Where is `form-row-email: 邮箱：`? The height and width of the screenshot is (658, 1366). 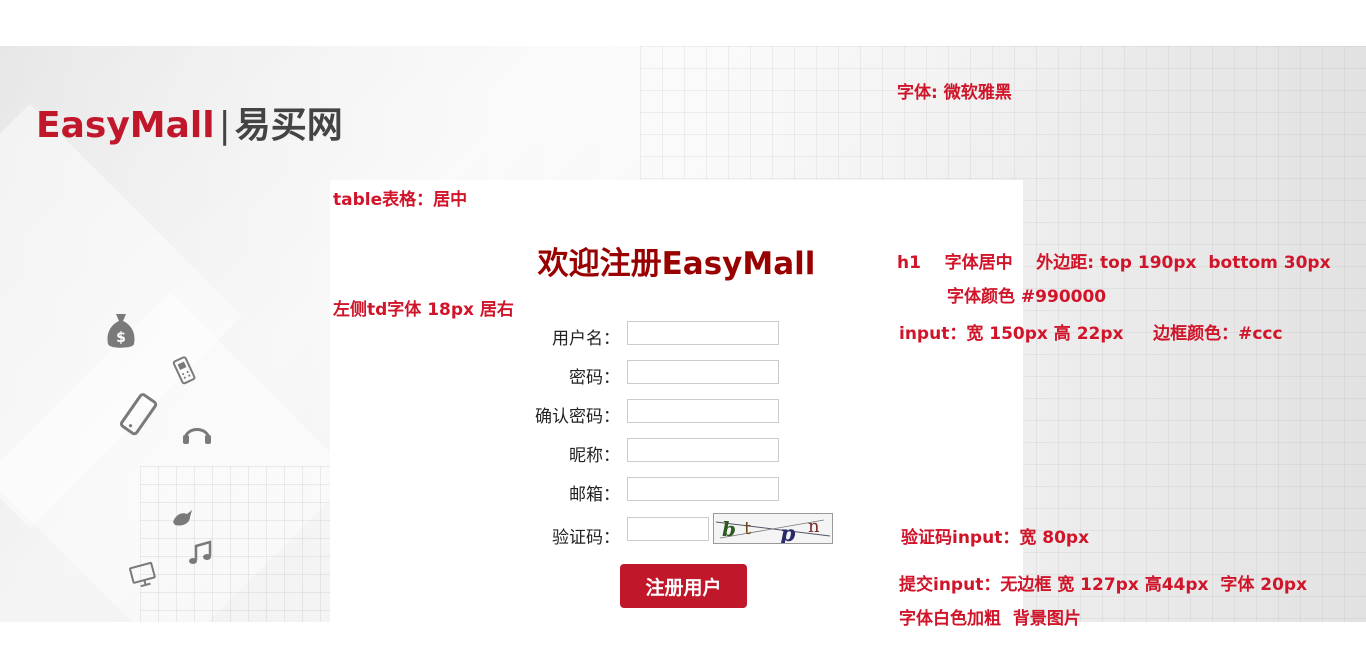 form-row-email: 邮箱： is located at coordinates (670, 491).